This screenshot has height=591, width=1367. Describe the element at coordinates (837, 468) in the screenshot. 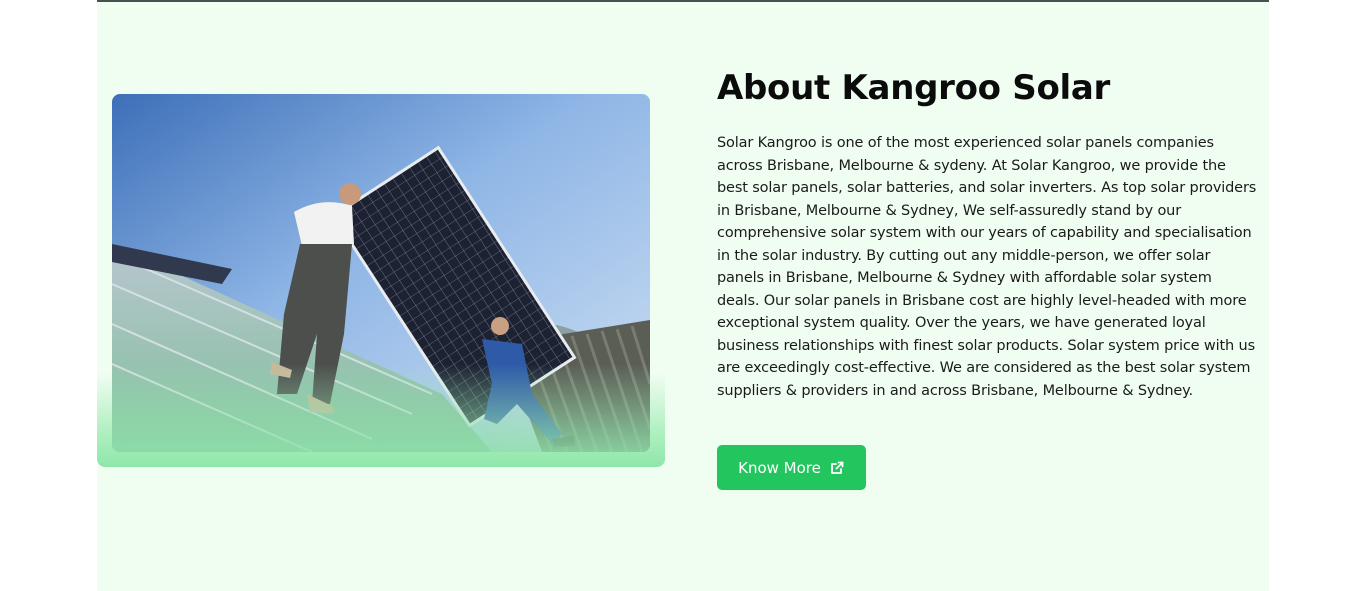

I see `external-link-icon` at that location.